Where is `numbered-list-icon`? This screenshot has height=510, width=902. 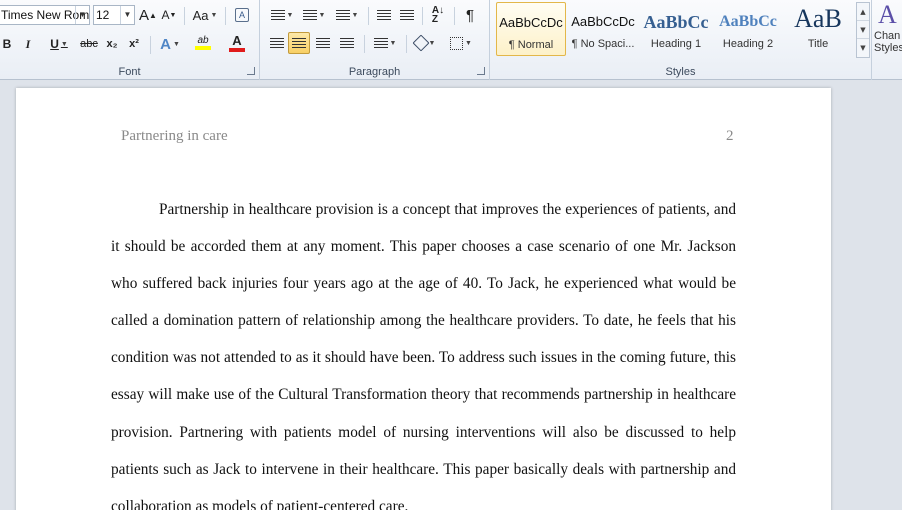 numbered-list-icon is located at coordinates (309, 15).